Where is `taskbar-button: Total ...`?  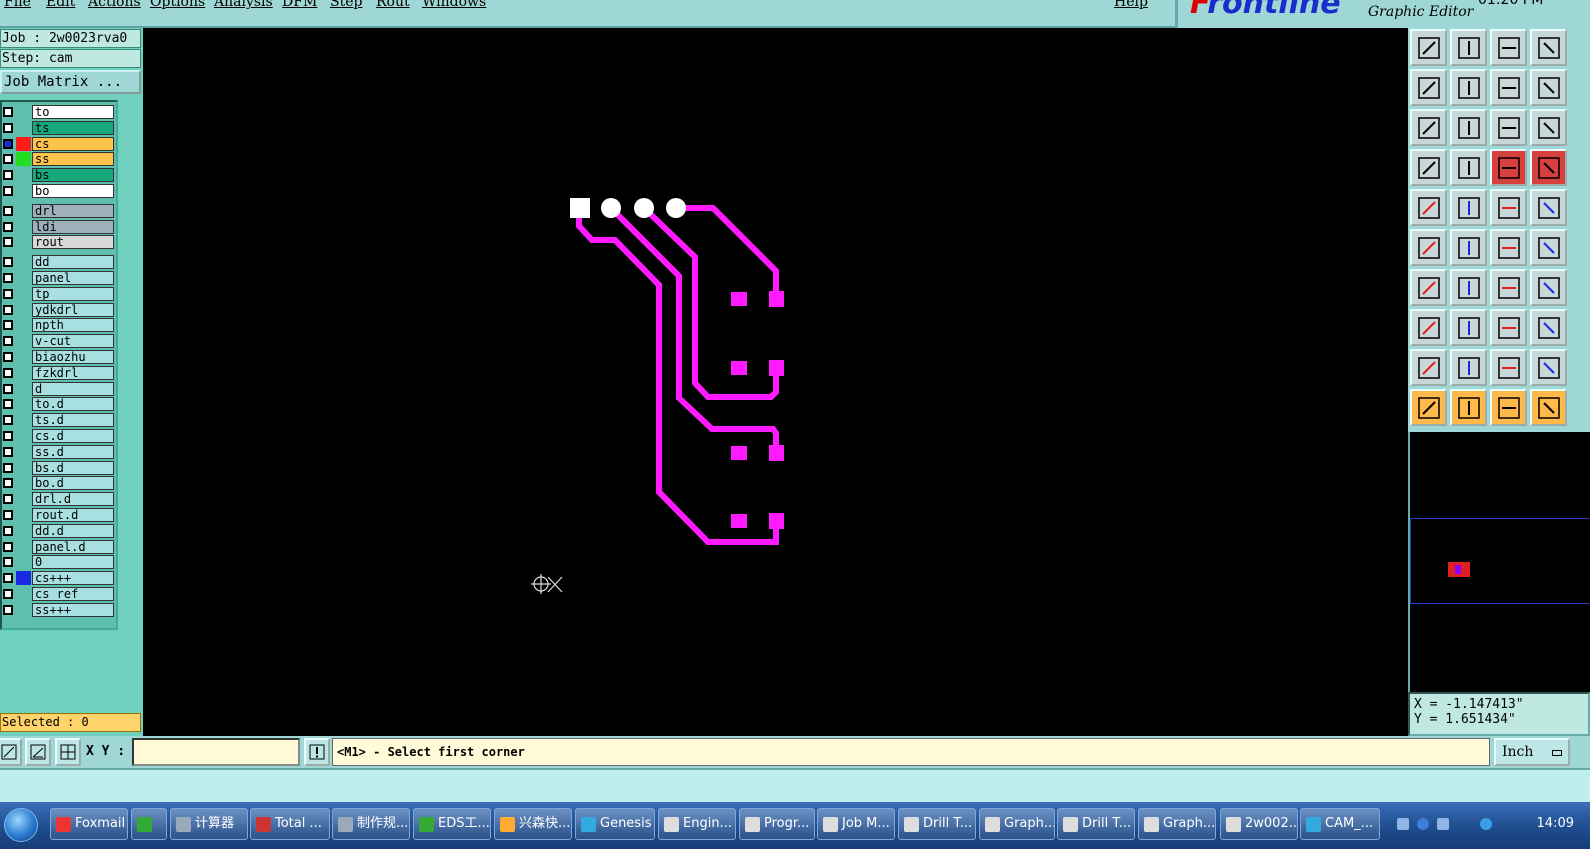 taskbar-button: Total ... is located at coordinates (290, 824).